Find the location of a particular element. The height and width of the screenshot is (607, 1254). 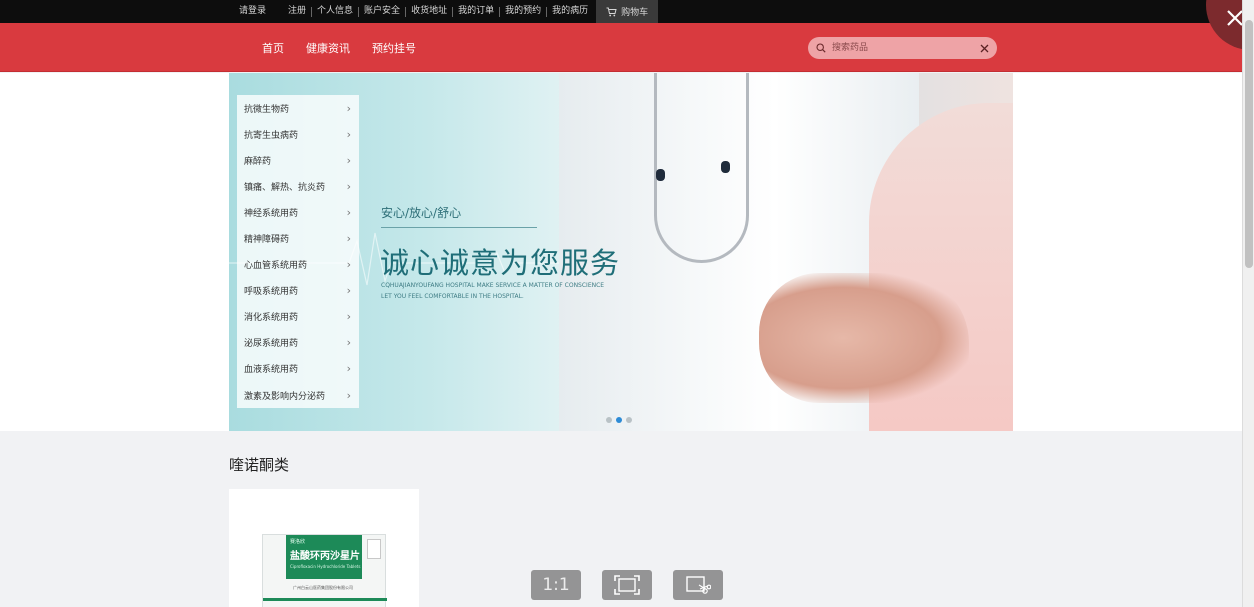

carousel-dots is located at coordinates (619, 420).